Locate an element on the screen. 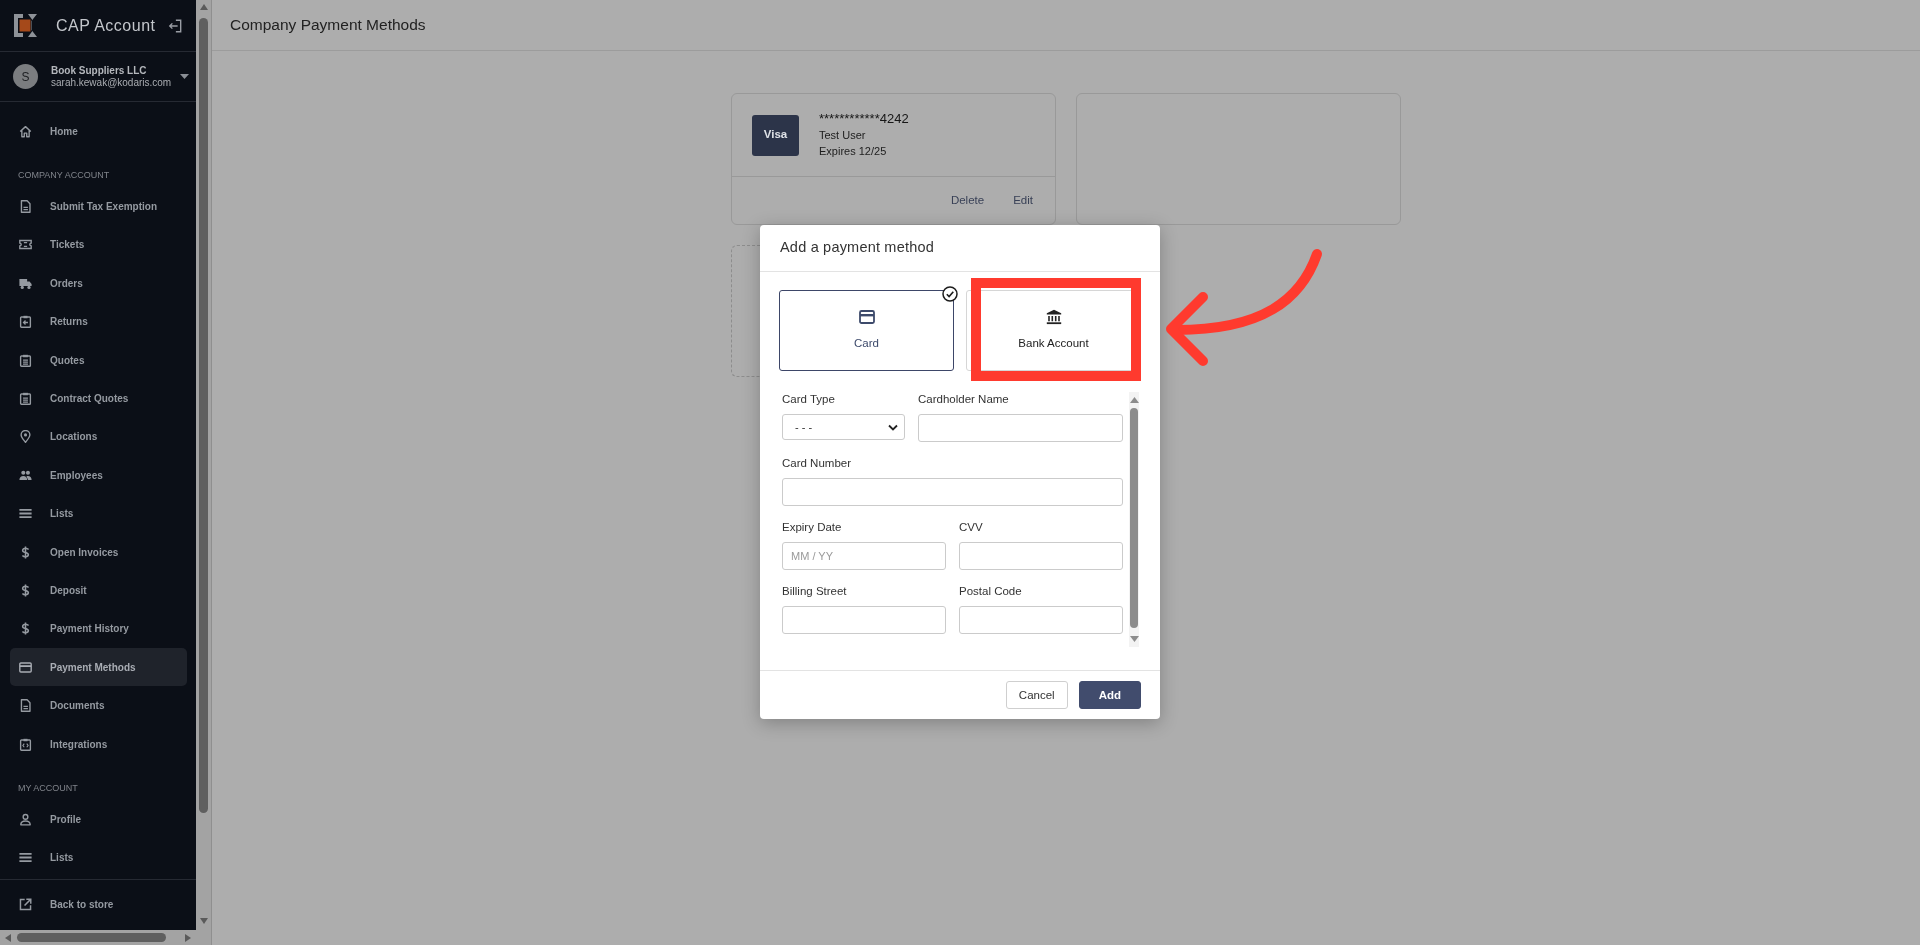  user-email: sarah.kewak@kodaris.com is located at coordinates (111, 82).